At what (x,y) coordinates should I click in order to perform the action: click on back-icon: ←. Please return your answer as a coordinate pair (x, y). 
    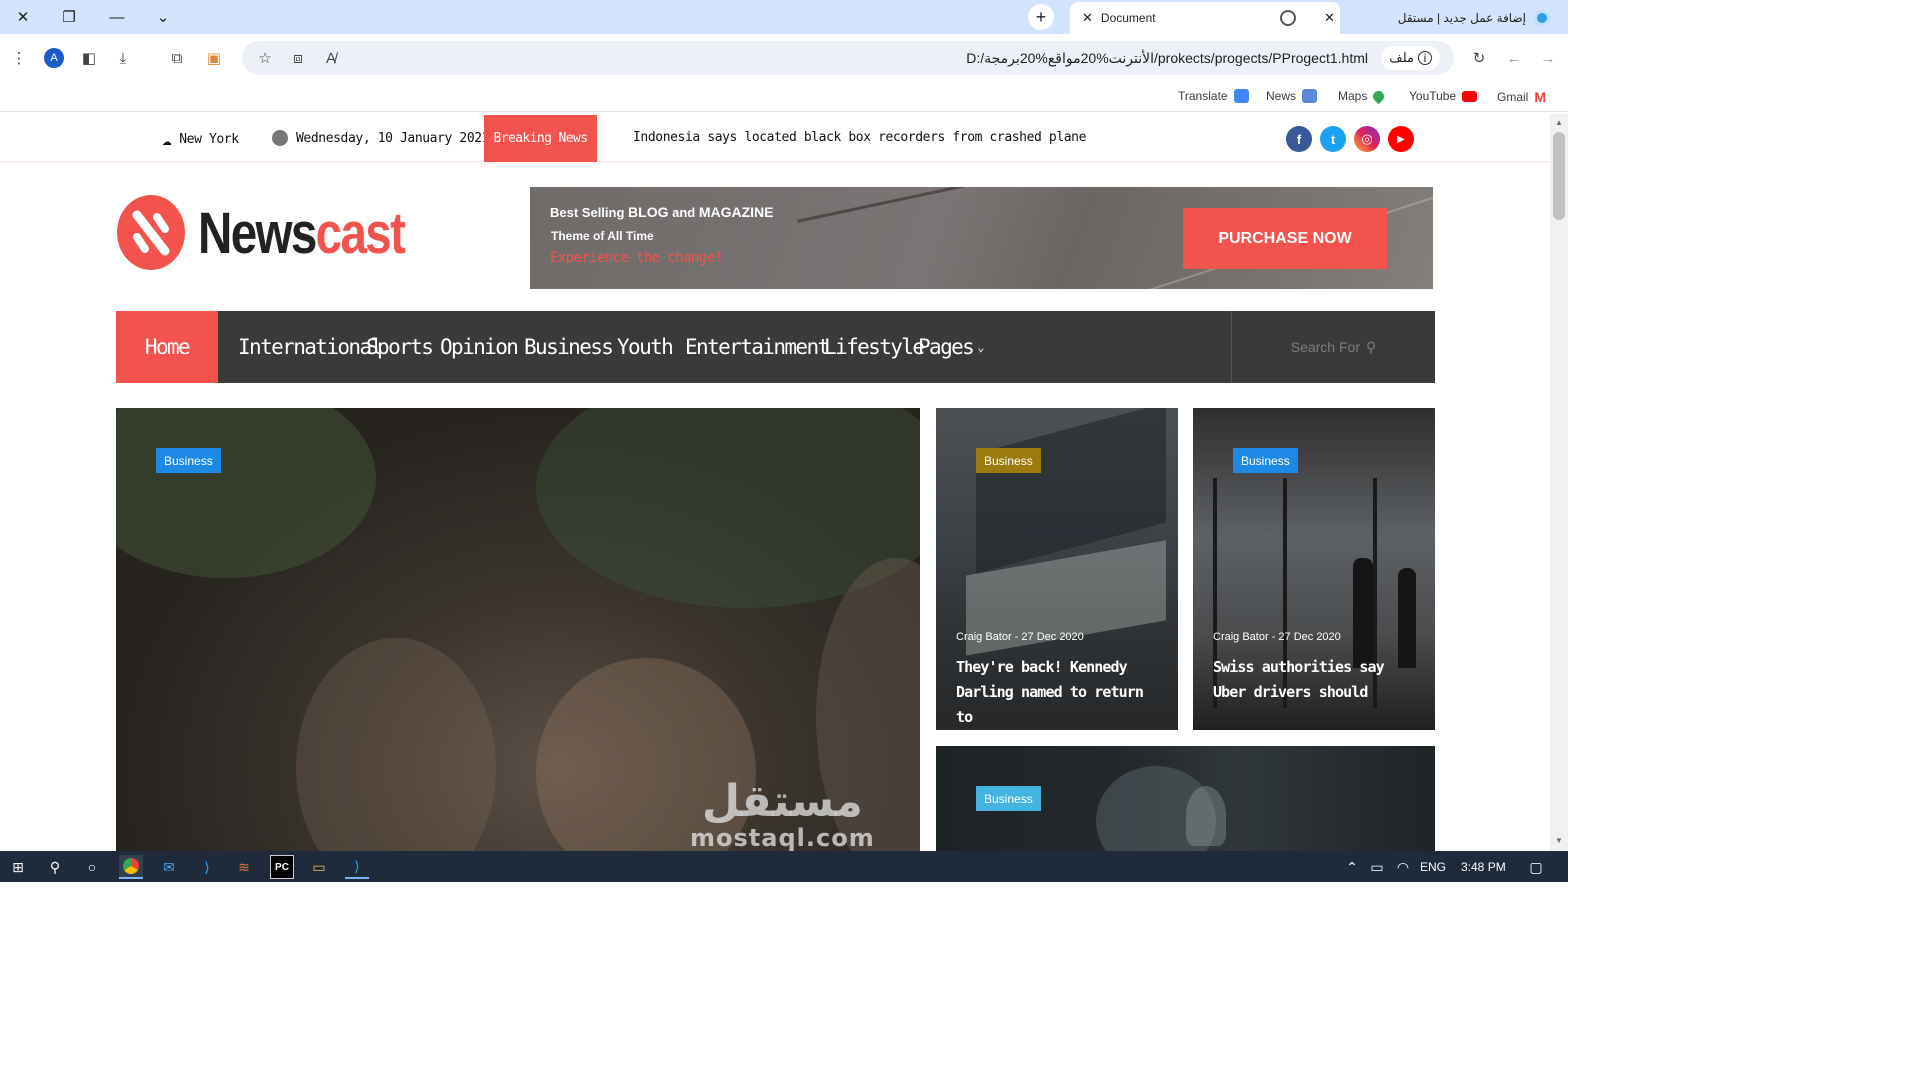
    Looking at the image, I should click on (1514, 58).